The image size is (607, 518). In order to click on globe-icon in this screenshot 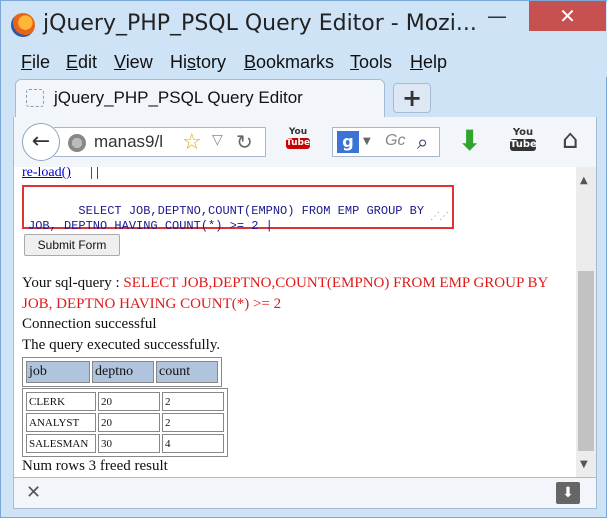, I will do `click(77, 143)`.